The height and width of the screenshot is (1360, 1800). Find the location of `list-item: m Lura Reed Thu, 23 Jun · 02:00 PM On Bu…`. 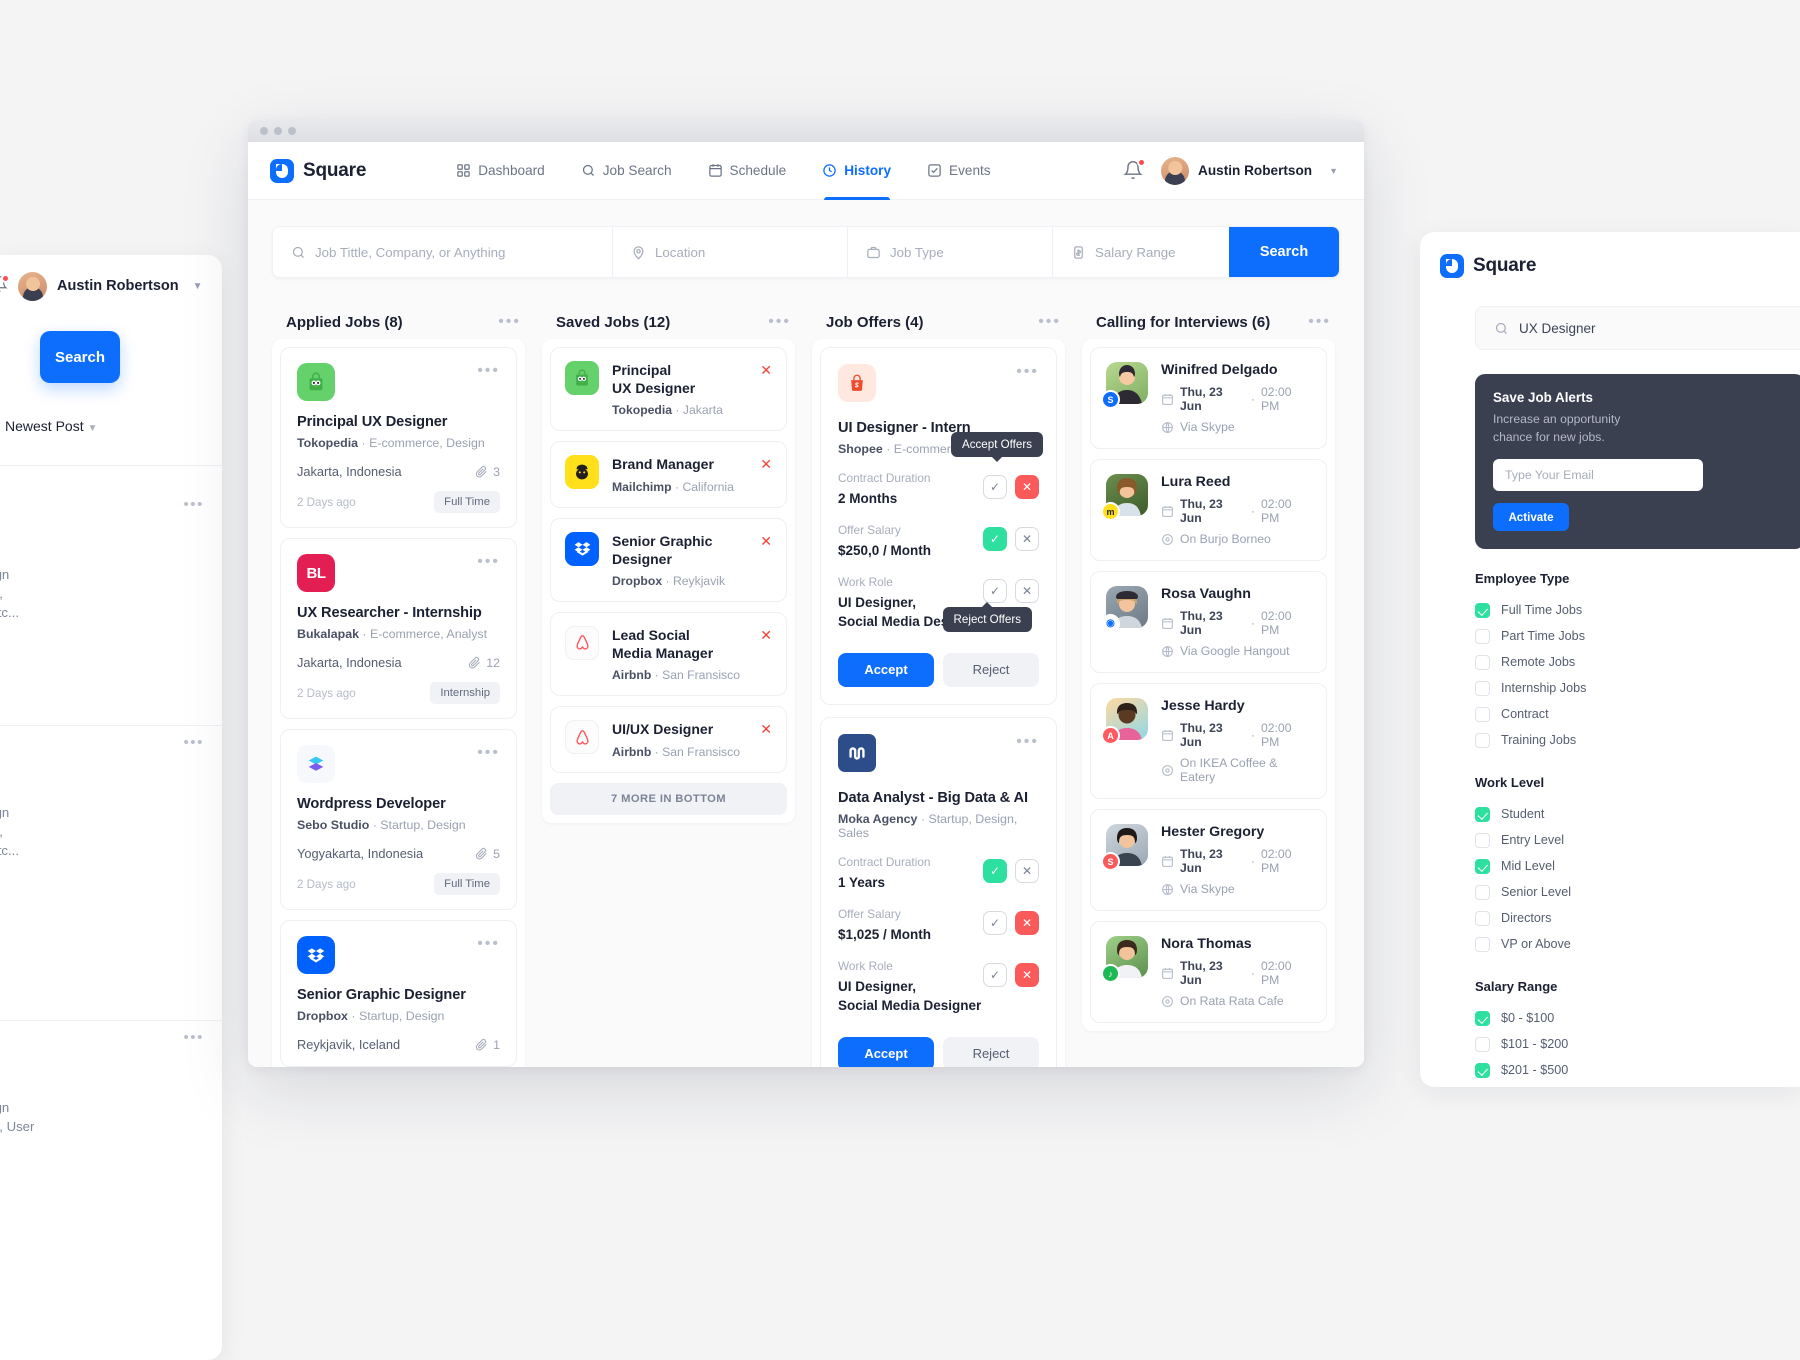

list-item: m Lura Reed Thu, 23 Jun · 02:00 PM On Bu… is located at coordinates (1208, 510).